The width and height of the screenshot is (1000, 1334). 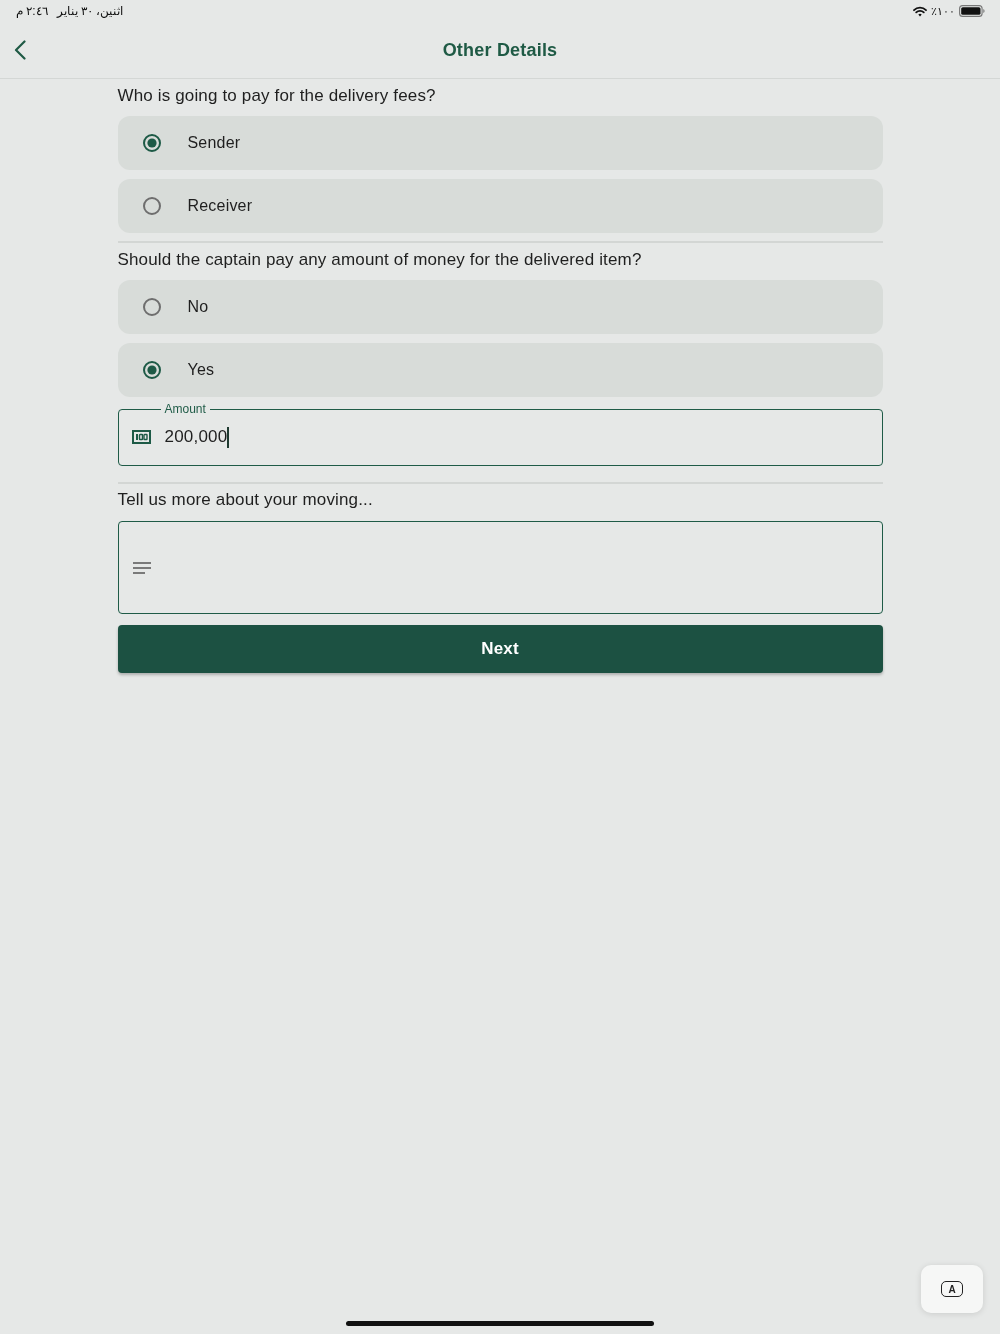 I want to click on option-card: Receiver, so click(x=500, y=206).